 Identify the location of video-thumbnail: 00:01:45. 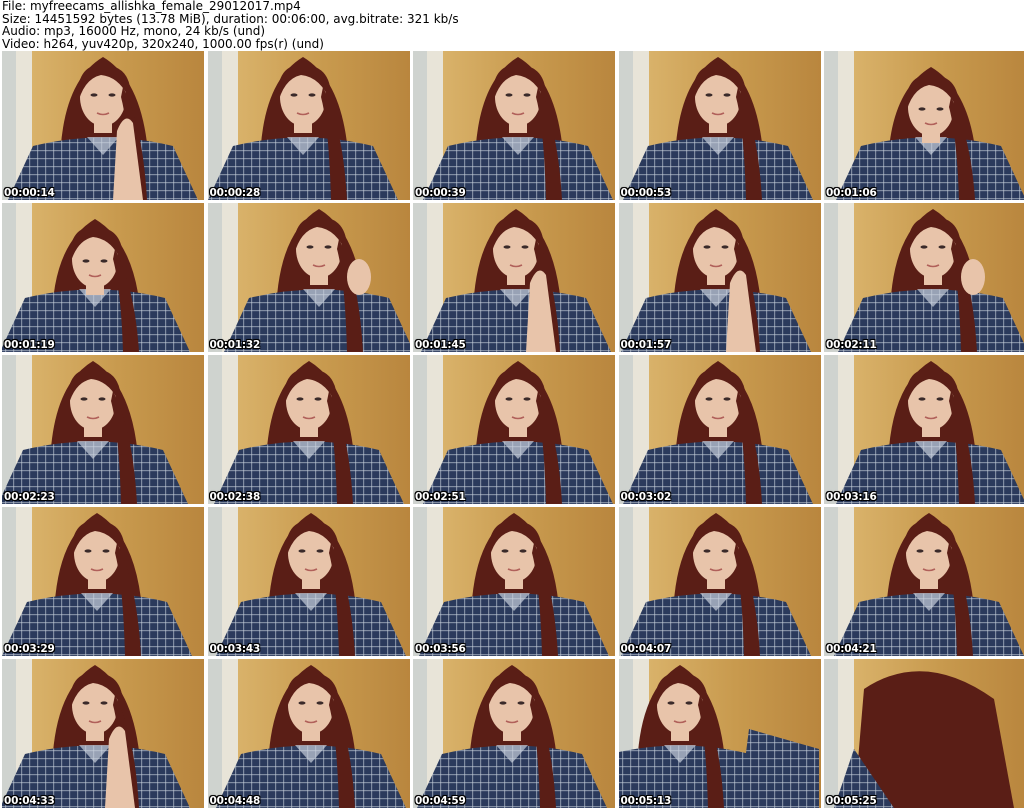
(514, 277).